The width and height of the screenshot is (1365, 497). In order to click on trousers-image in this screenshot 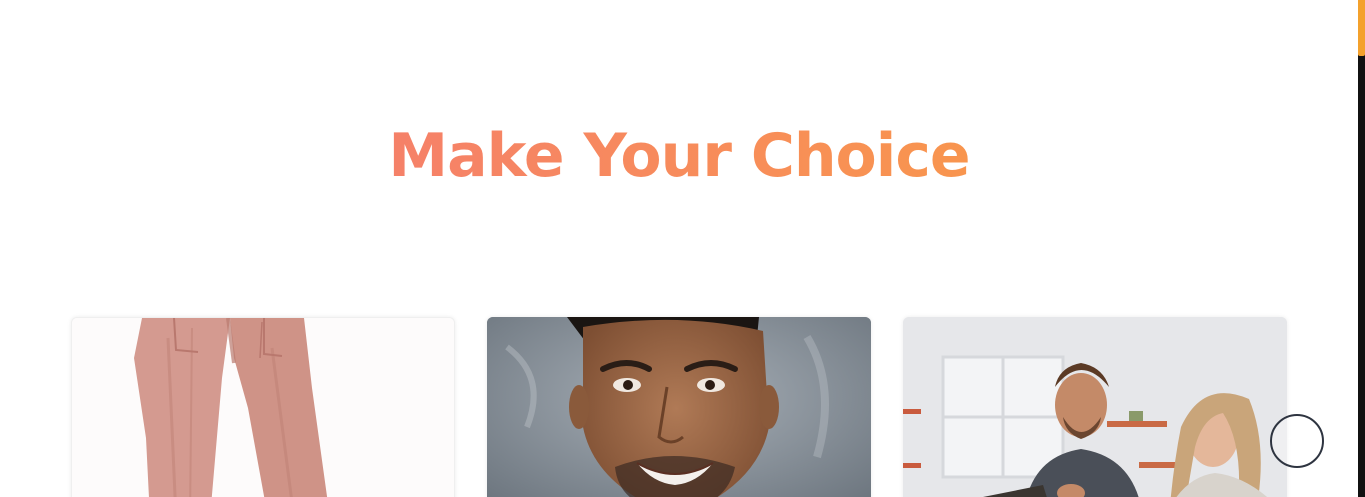, I will do `click(263, 407)`.